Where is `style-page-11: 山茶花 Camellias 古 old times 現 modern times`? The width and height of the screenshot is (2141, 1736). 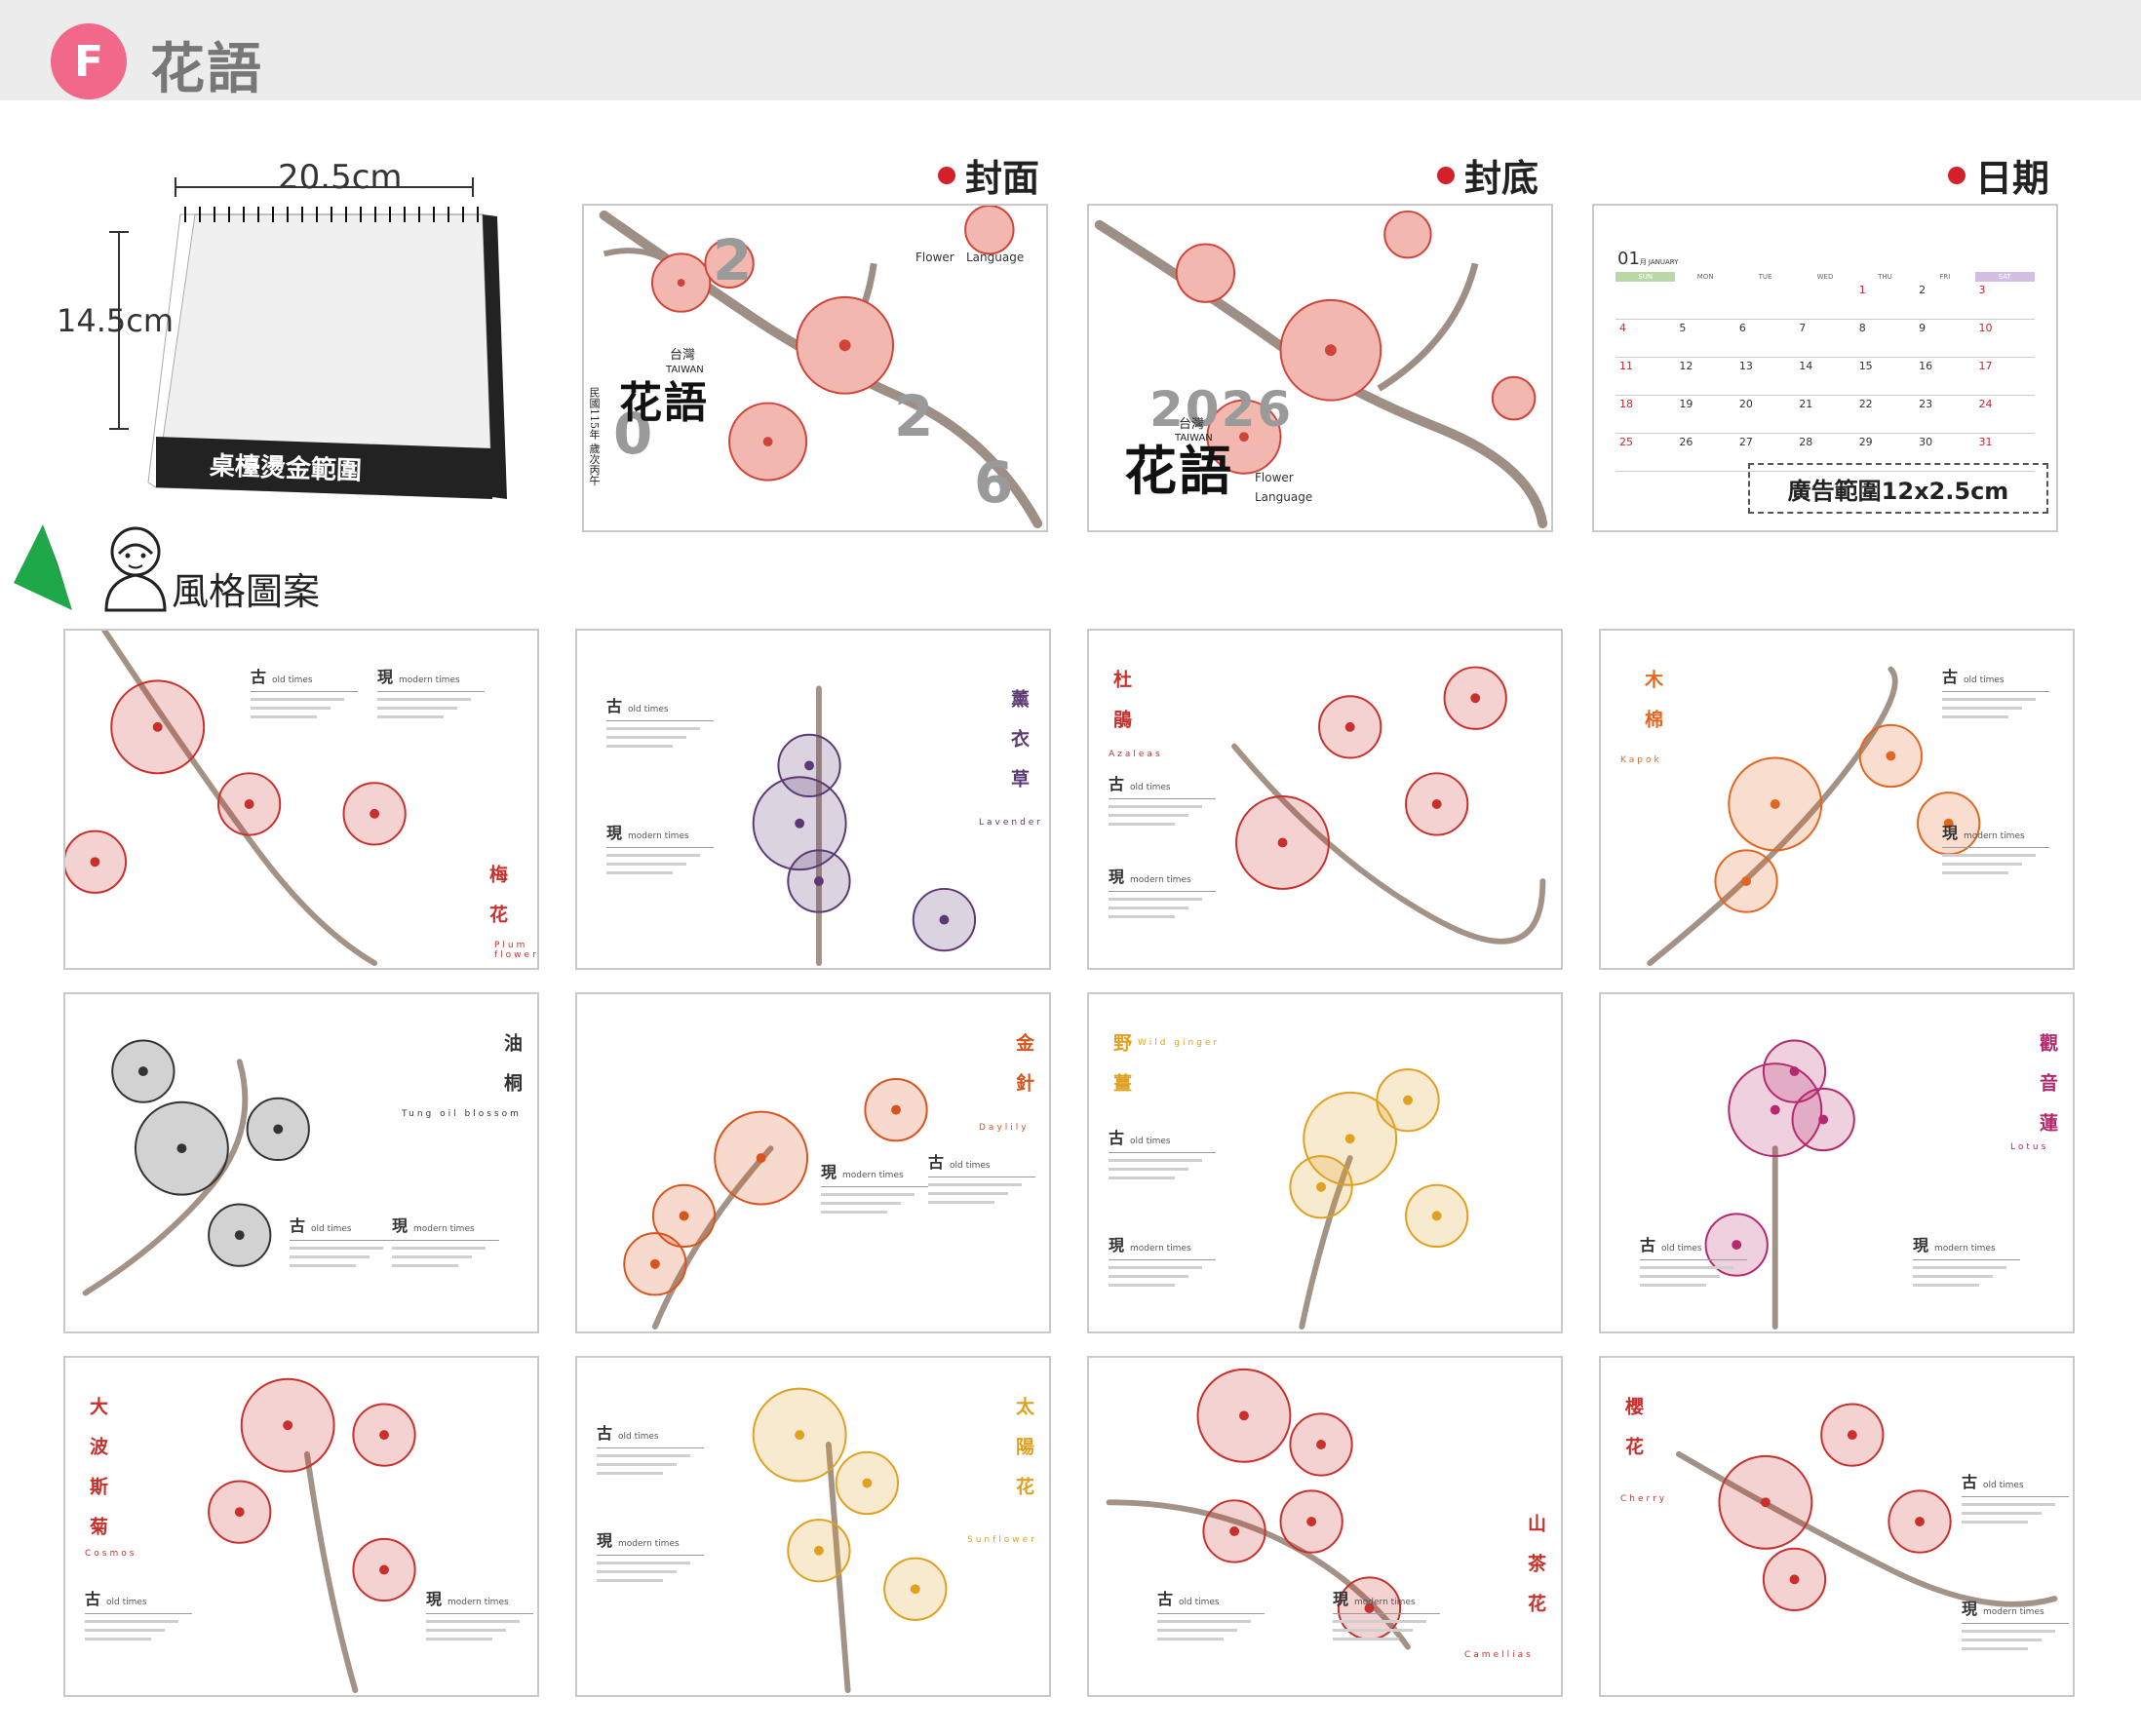
style-page-11: 山茶花 Camellias 古 old times 現 modern times is located at coordinates (1325, 1526).